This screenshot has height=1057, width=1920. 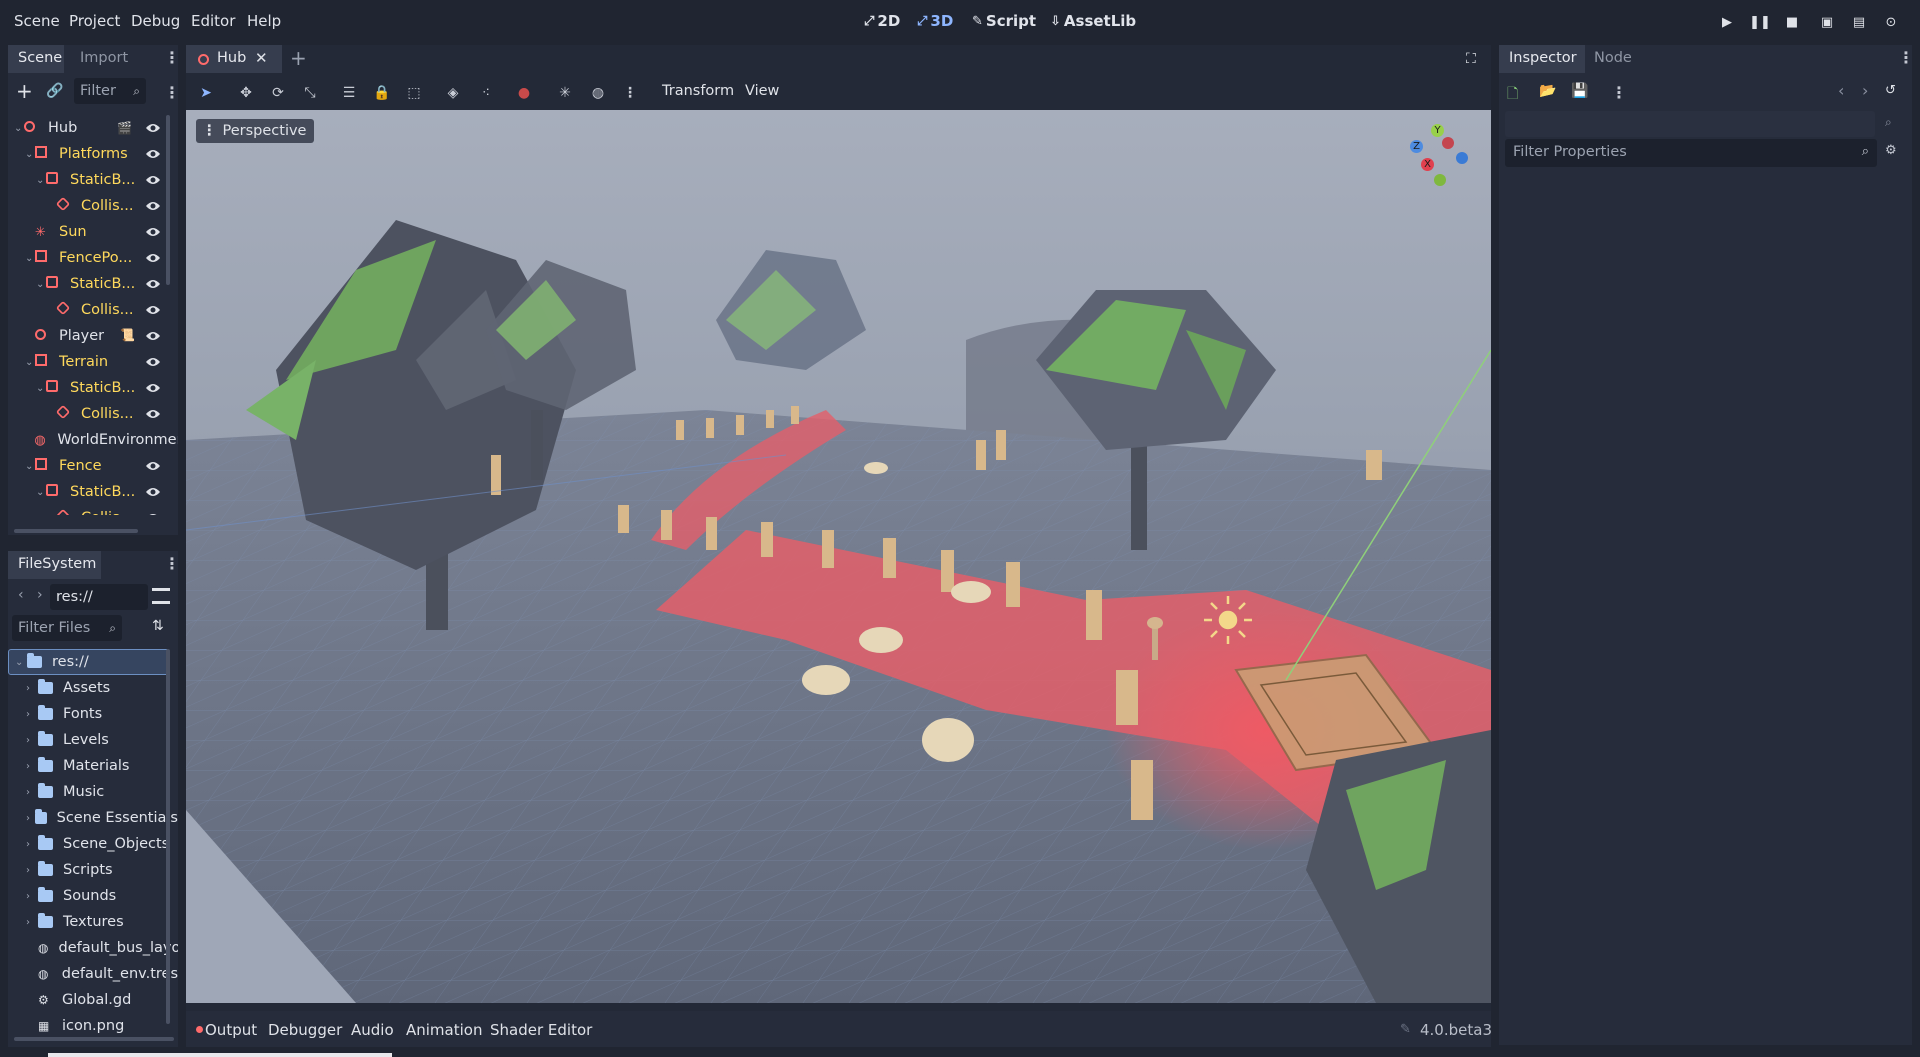 I want to click on close-icon: ✕, so click(x=261, y=58).